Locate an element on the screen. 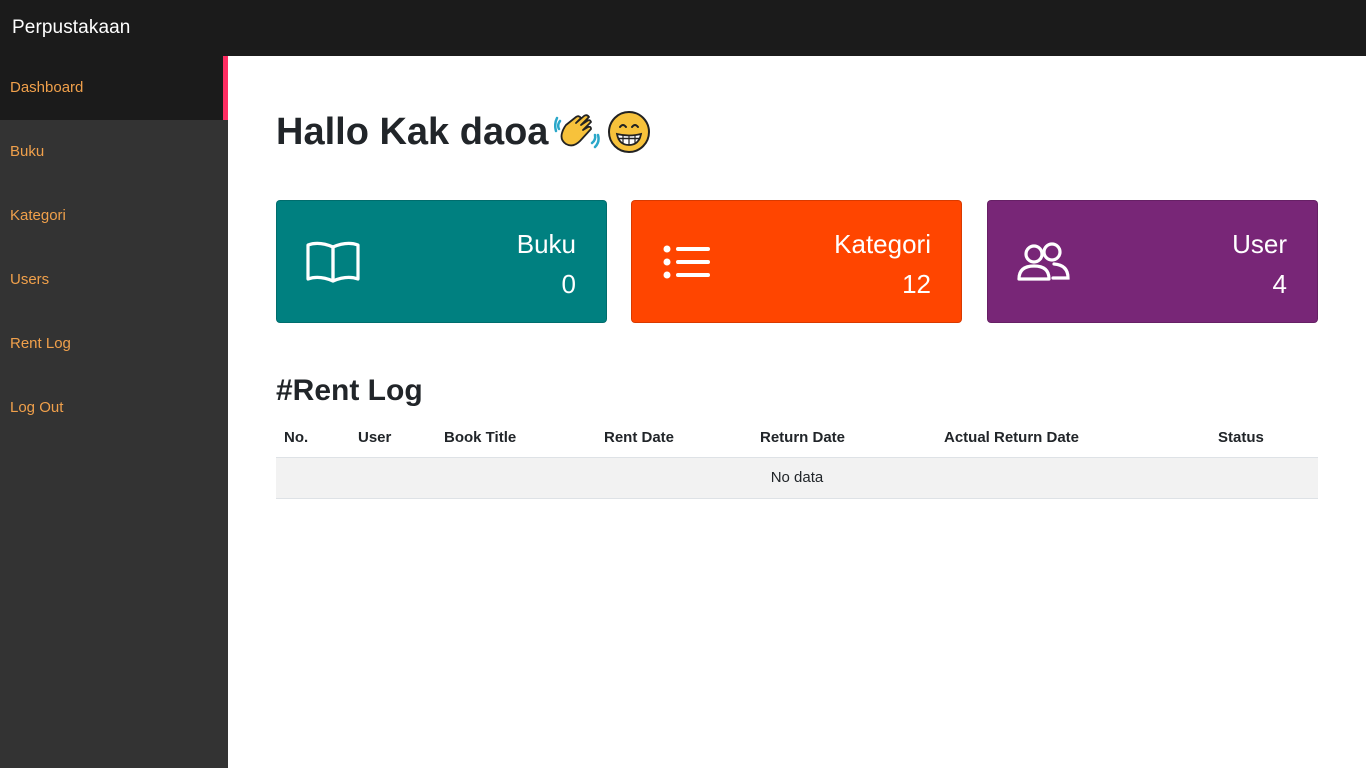 The height and width of the screenshot is (768, 1366). table-row: No data is located at coordinates (797, 478).